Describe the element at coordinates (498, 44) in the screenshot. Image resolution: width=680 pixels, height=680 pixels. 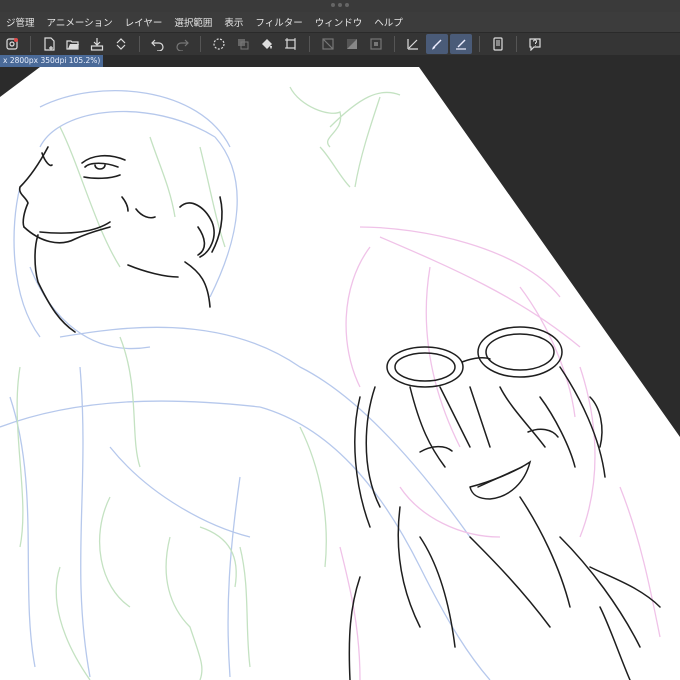
I see `tablet-icon` at that location.